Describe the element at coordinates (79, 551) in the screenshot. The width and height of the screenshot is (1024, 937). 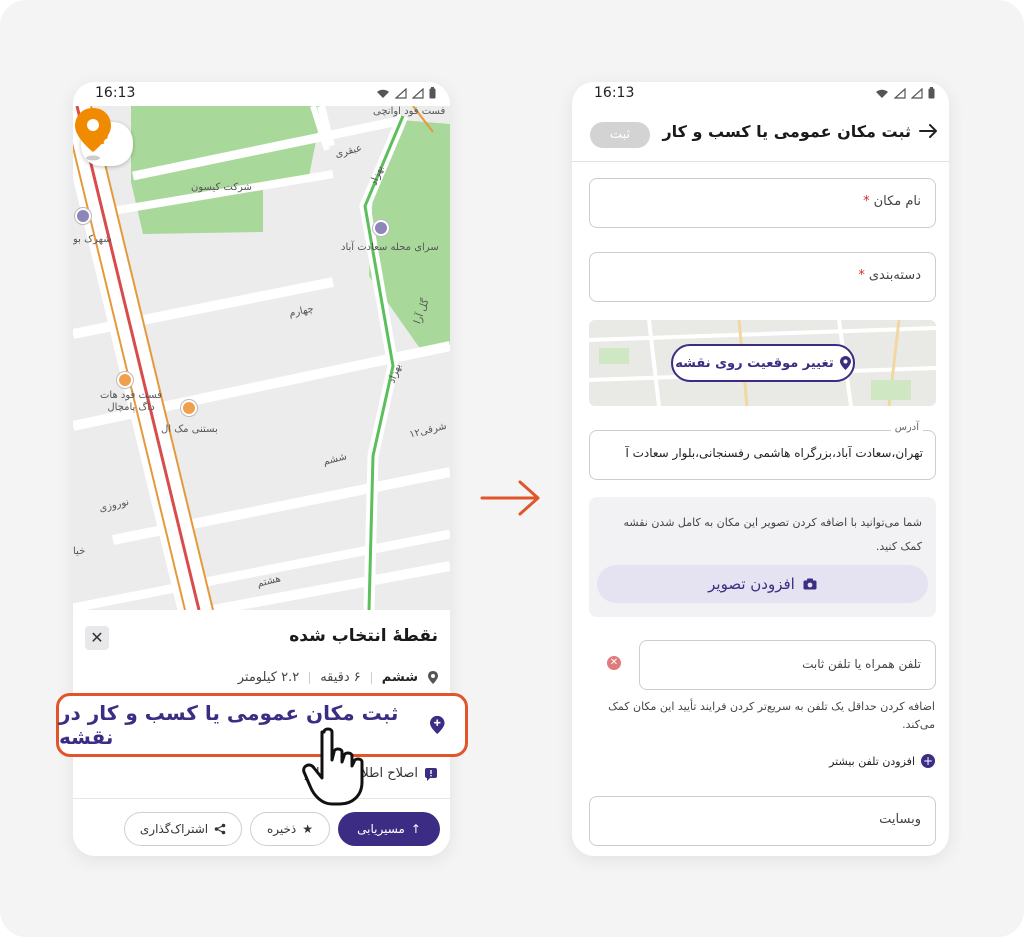
I see `map-label: خیا` at that location.